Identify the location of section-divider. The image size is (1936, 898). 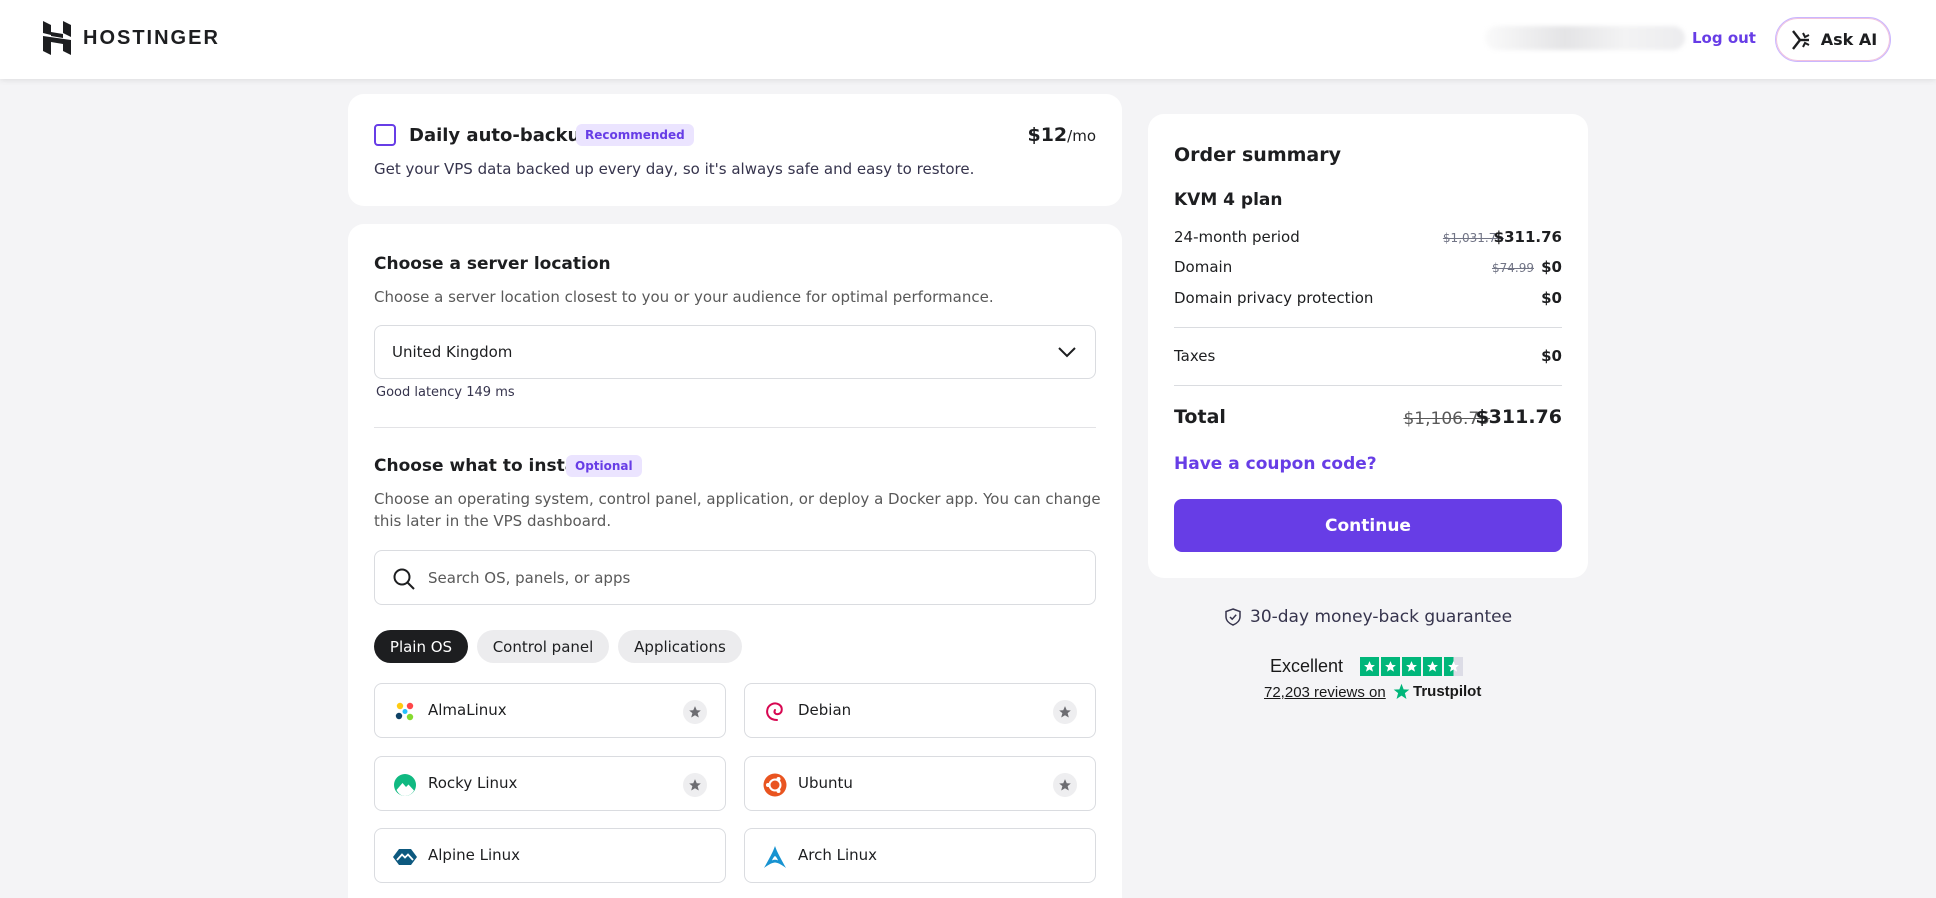
(735, 427).